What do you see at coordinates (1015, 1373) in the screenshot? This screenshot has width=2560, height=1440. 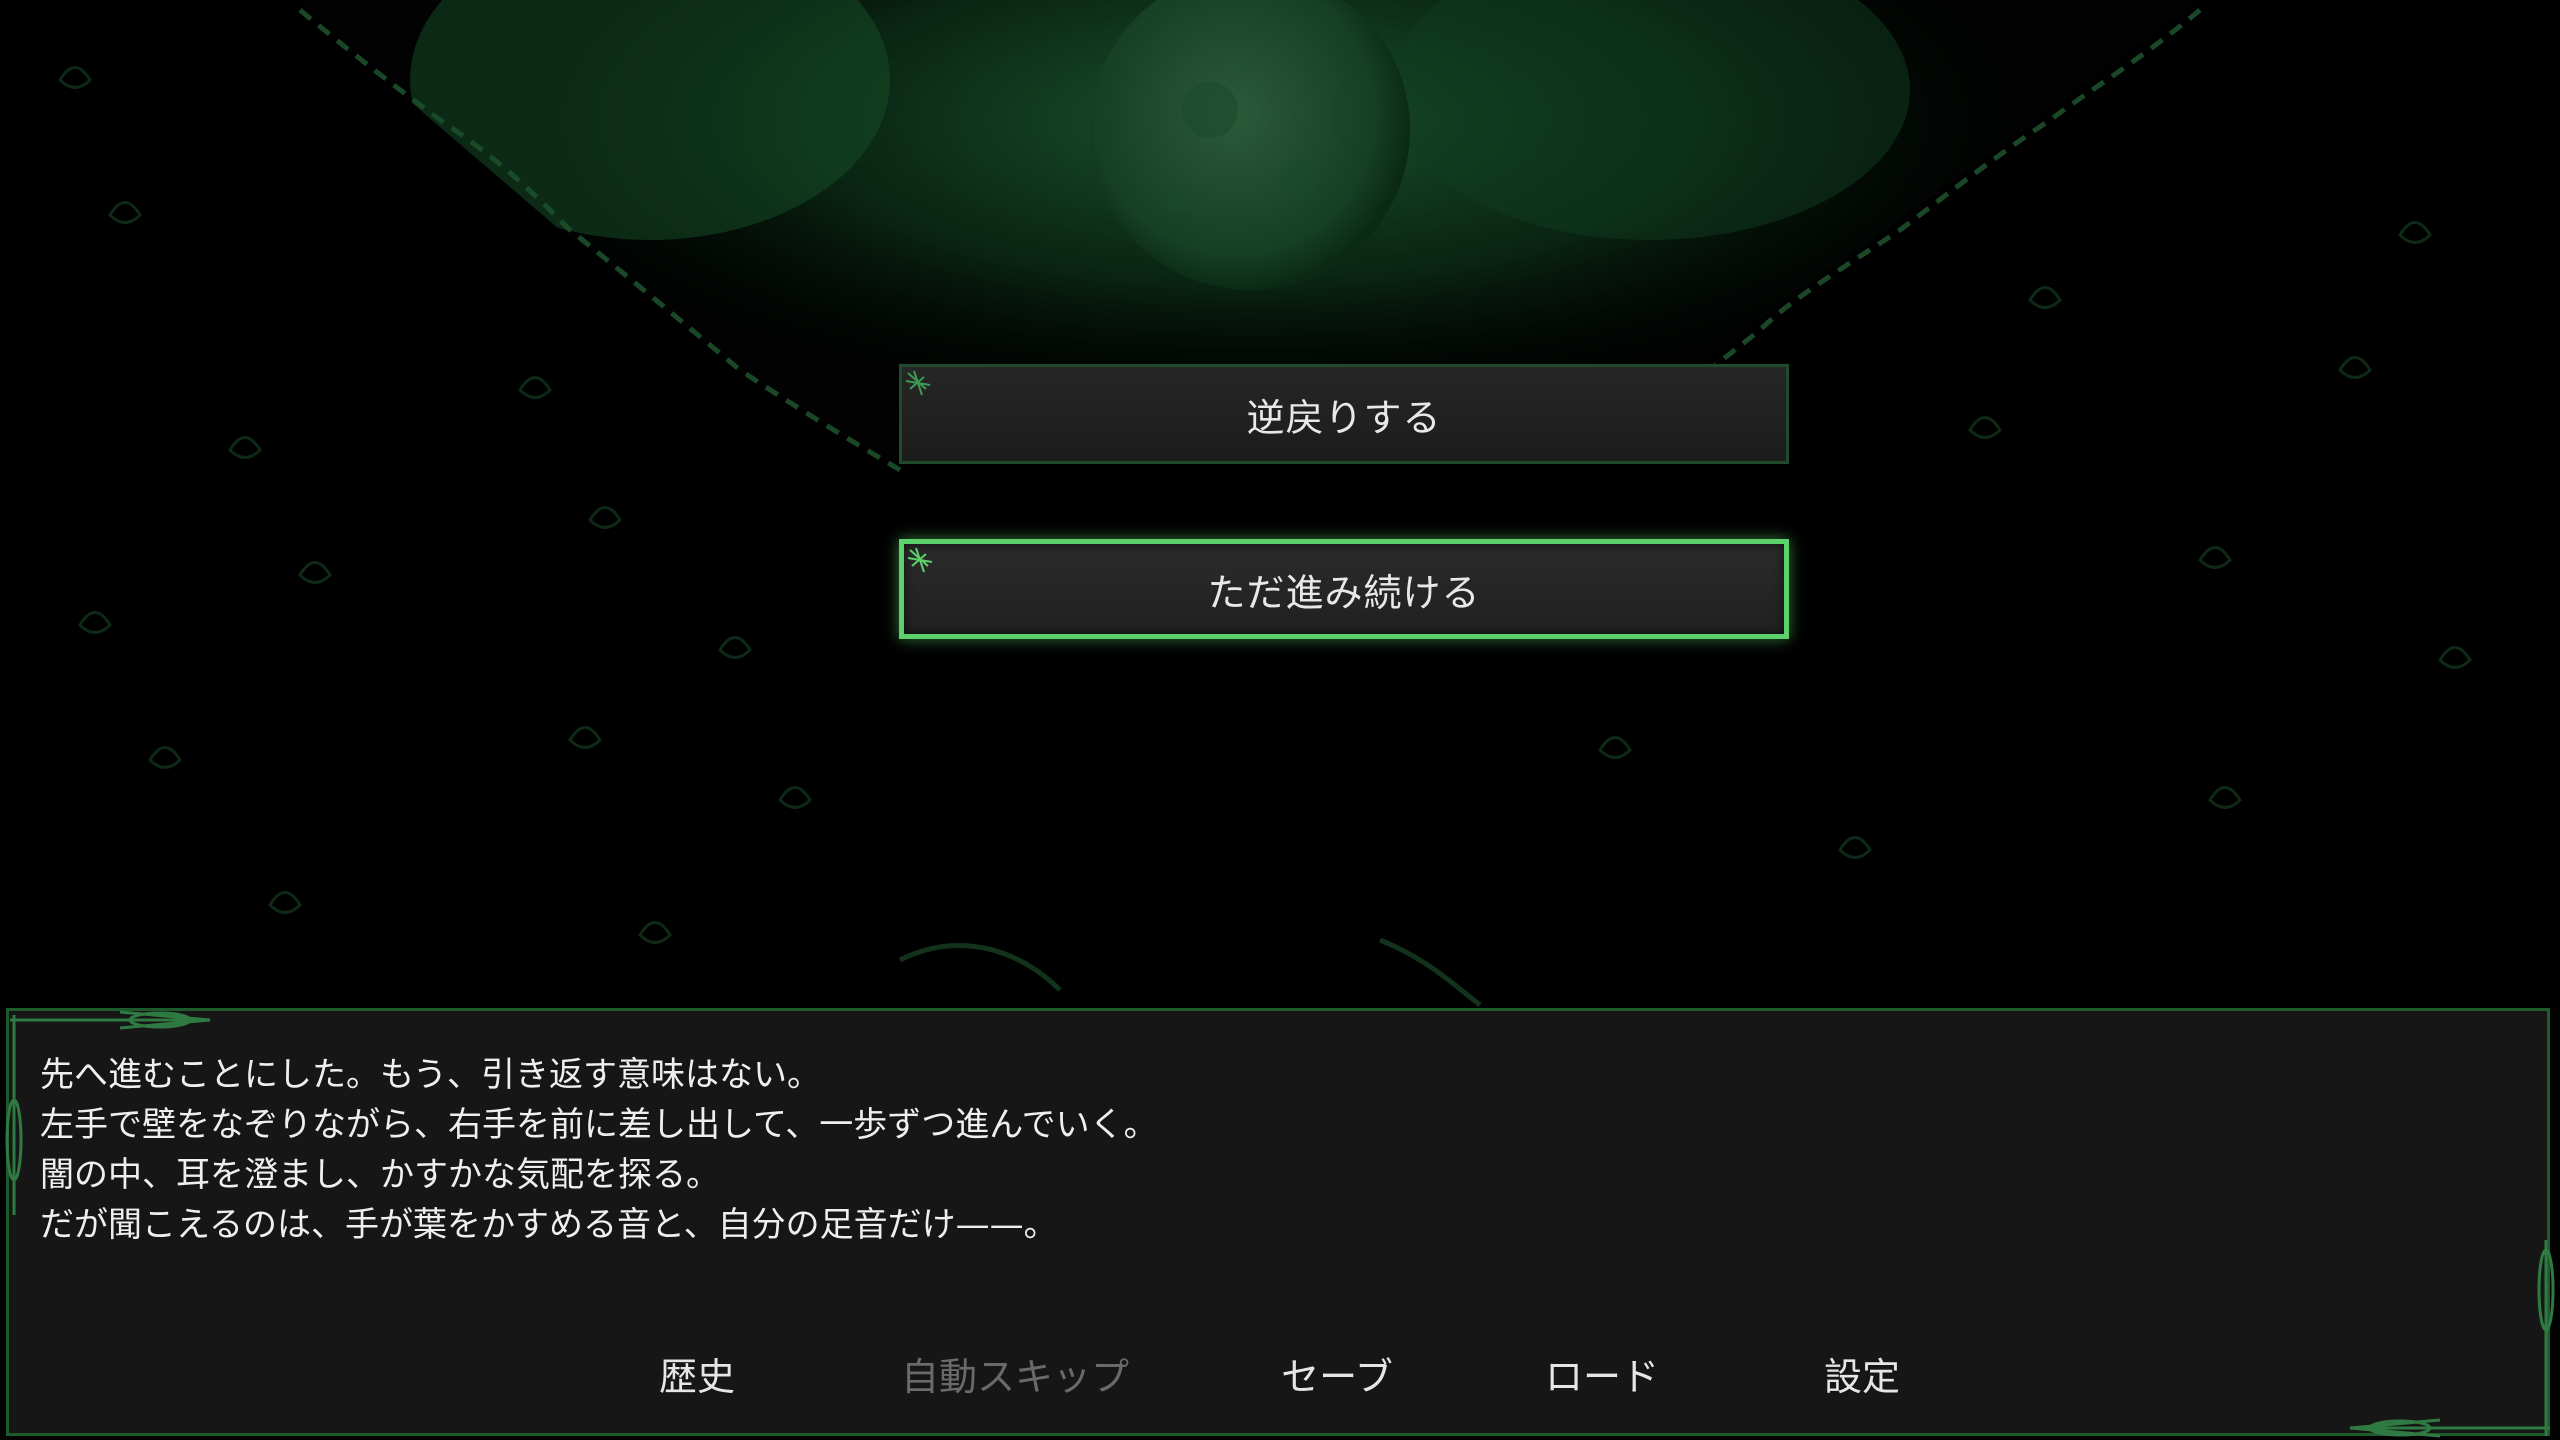 I see `auto-skip-button: 自動スキップ` at bounding box center [1015, 1373].